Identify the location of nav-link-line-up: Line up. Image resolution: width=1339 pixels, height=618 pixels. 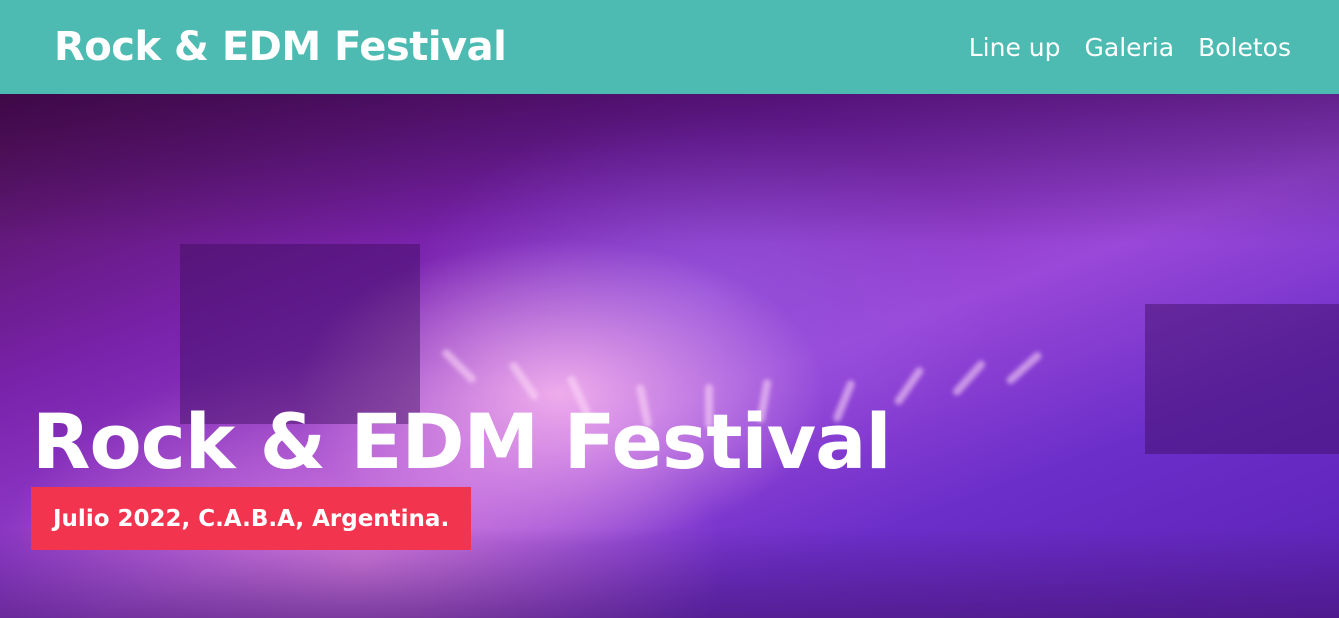
(1015, 47).